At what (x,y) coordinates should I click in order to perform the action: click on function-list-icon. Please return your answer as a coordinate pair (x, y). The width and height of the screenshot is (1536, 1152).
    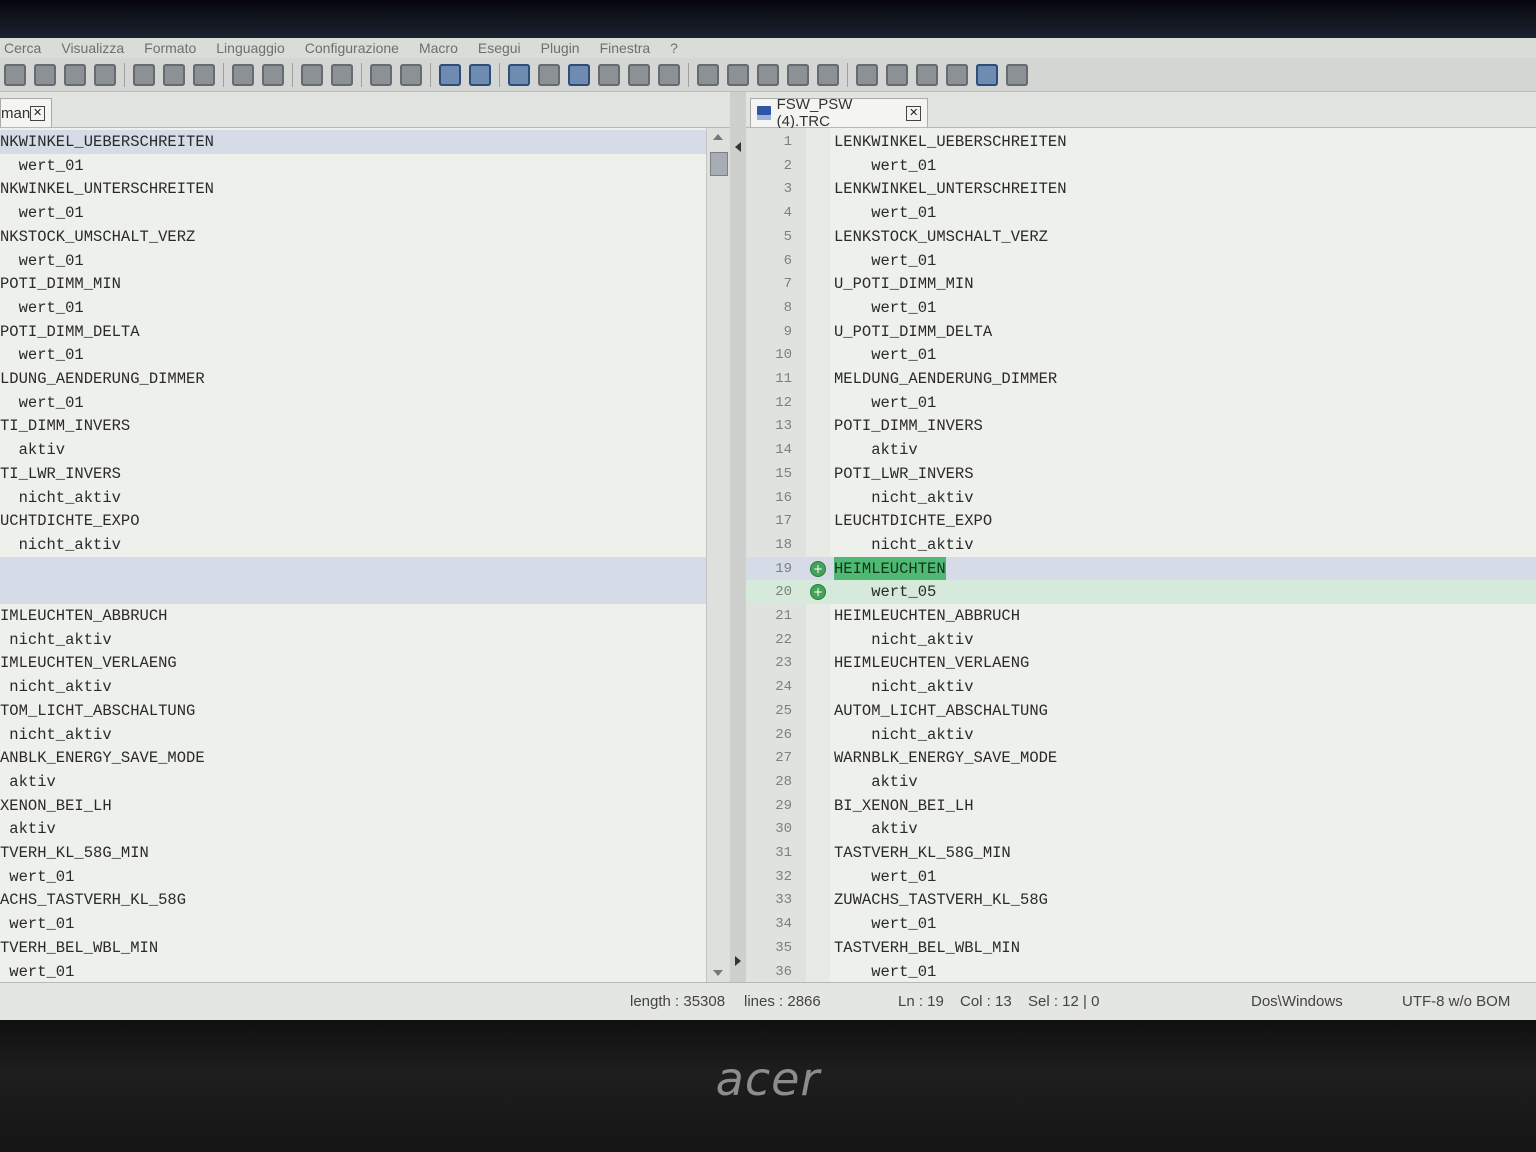
    Looking at the image, I should click on (669, 74).